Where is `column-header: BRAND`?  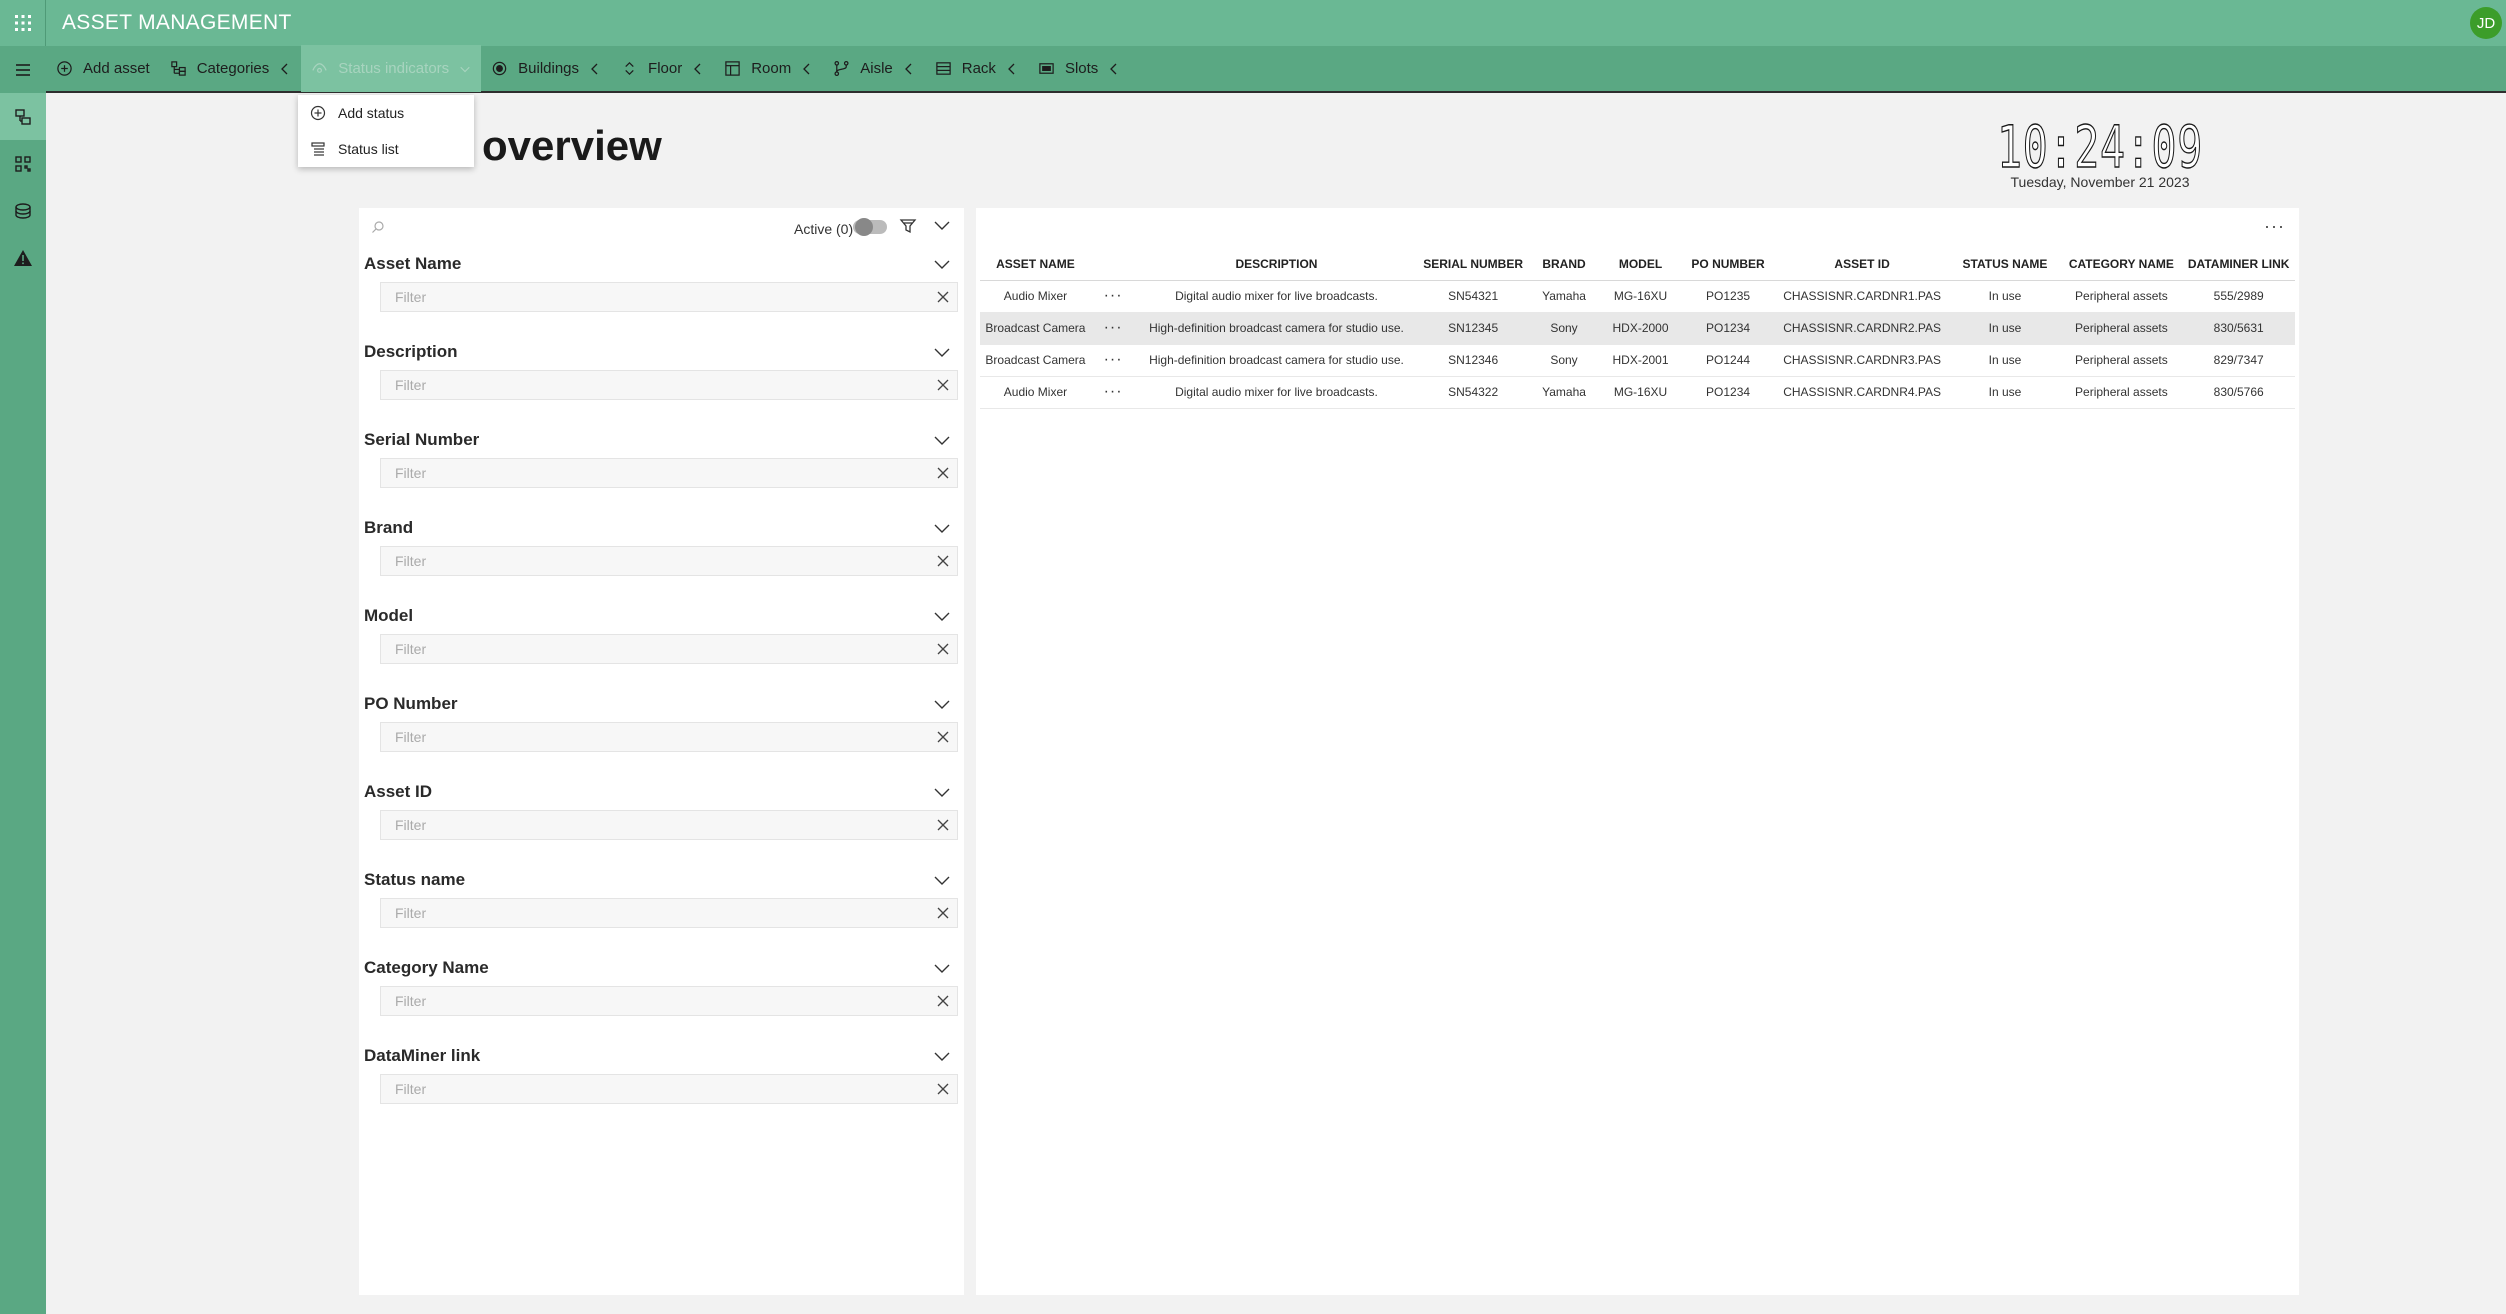 column-header: BRAND is located at coordinates (1564, 264).